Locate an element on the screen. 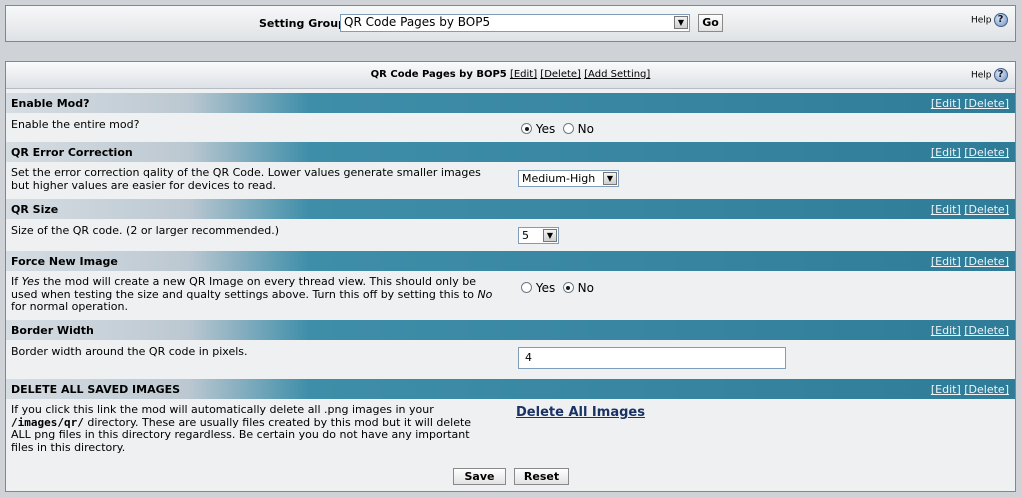  error-correction-select: Medium-High ▼ is located at coordinates (568, 178).